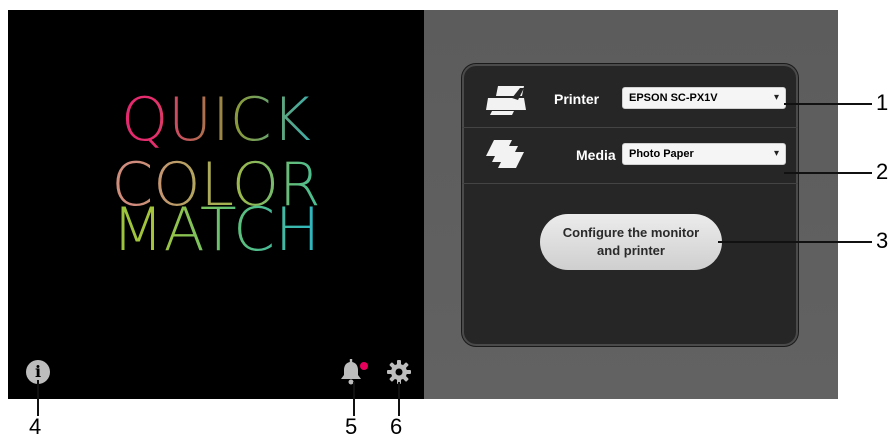 The image size is (893, 440). Describe the element at coordinates (35, 426) in the screenshot. I see `callout-number-4: 4` at that location.